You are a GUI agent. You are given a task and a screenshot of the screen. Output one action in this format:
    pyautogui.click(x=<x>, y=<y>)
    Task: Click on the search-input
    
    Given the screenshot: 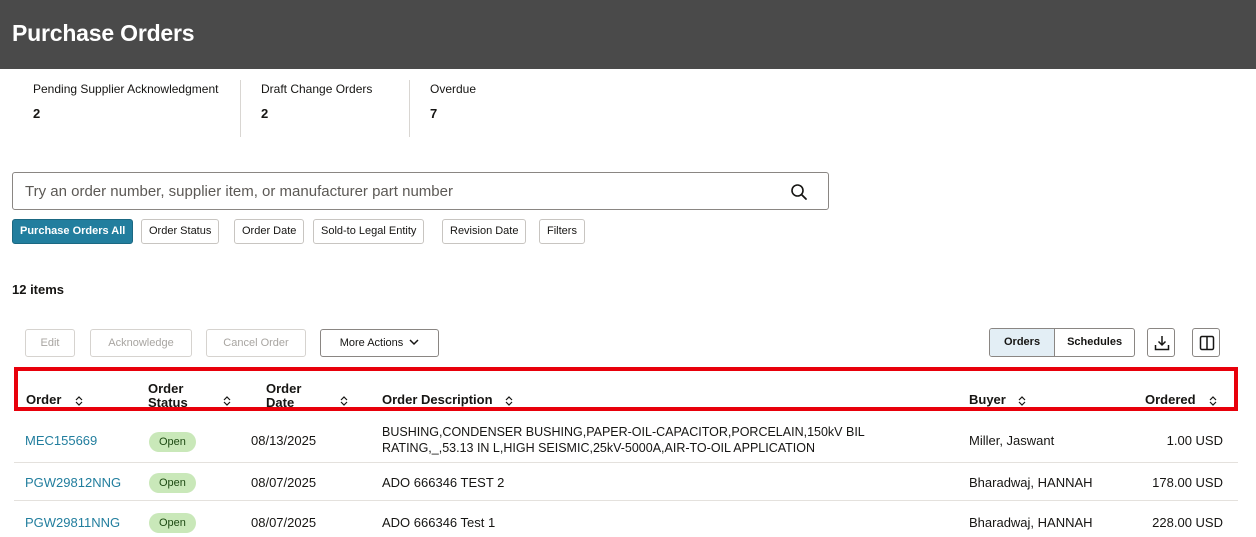 What is the action you would take?
    pyautogui.click(x=395, y=191)
    